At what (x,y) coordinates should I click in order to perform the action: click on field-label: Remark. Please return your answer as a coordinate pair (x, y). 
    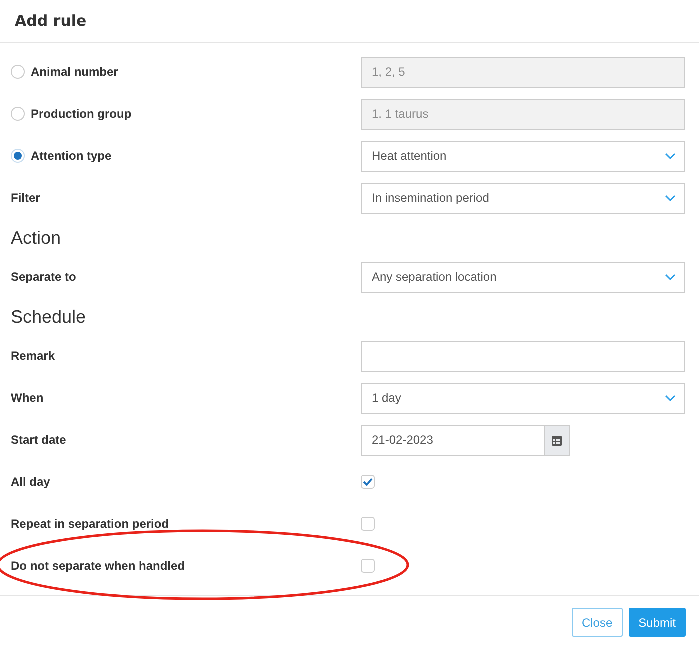
    Looking at the image, I should click on (33, 356).